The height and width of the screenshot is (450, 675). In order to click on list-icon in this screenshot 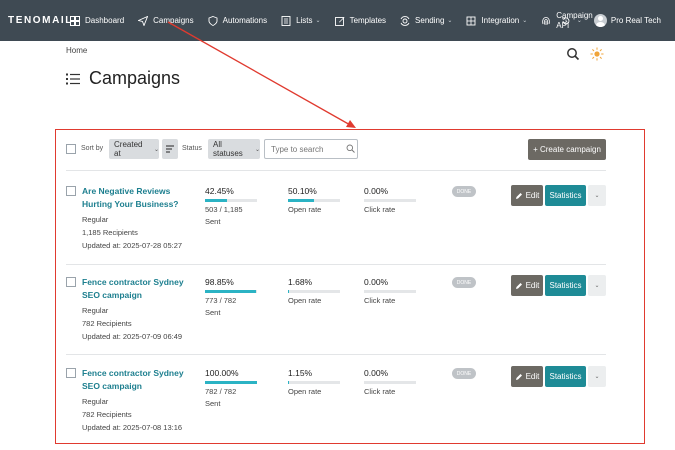, I will do `click(286, 20)`.